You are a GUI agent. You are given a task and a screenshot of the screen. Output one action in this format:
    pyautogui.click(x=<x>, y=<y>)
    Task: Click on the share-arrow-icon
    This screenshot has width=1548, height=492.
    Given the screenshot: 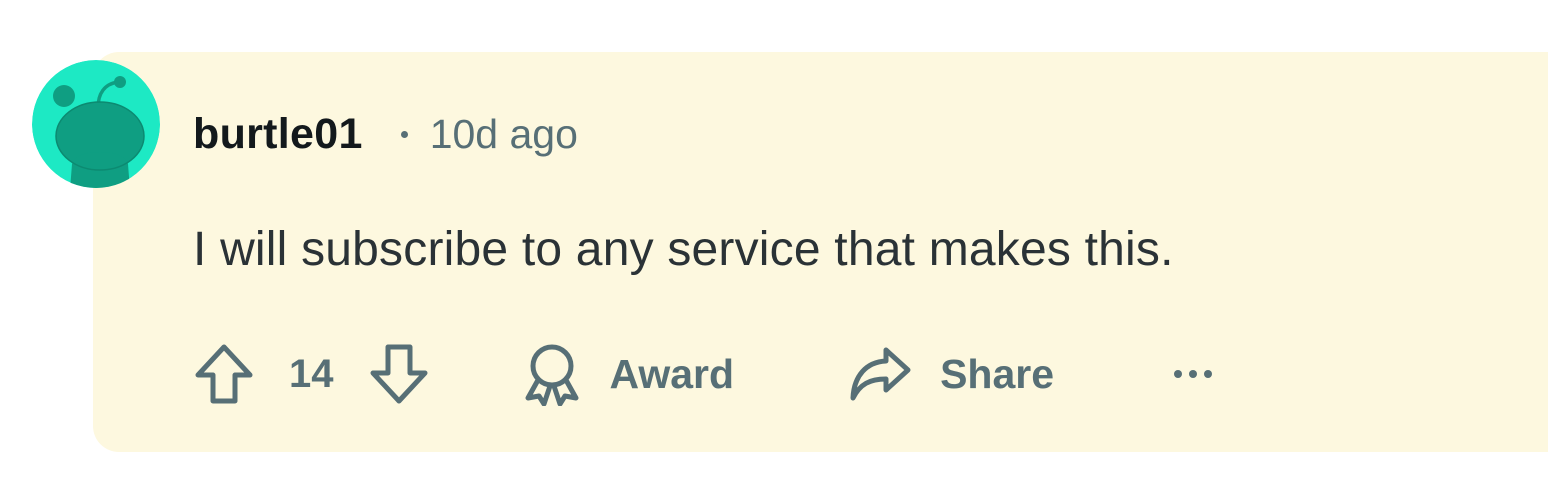 What is the action you would take?
    pyautogui.click(x=880, y=374)
    